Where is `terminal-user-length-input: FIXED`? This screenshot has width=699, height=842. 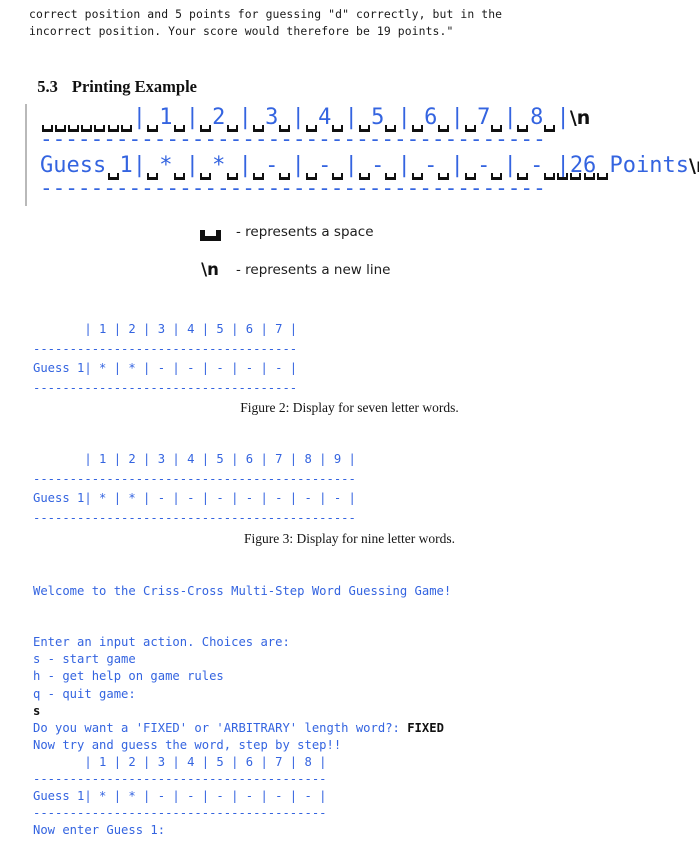 terminal-user-length-input: FIXED is located at coordinates (425, 728).